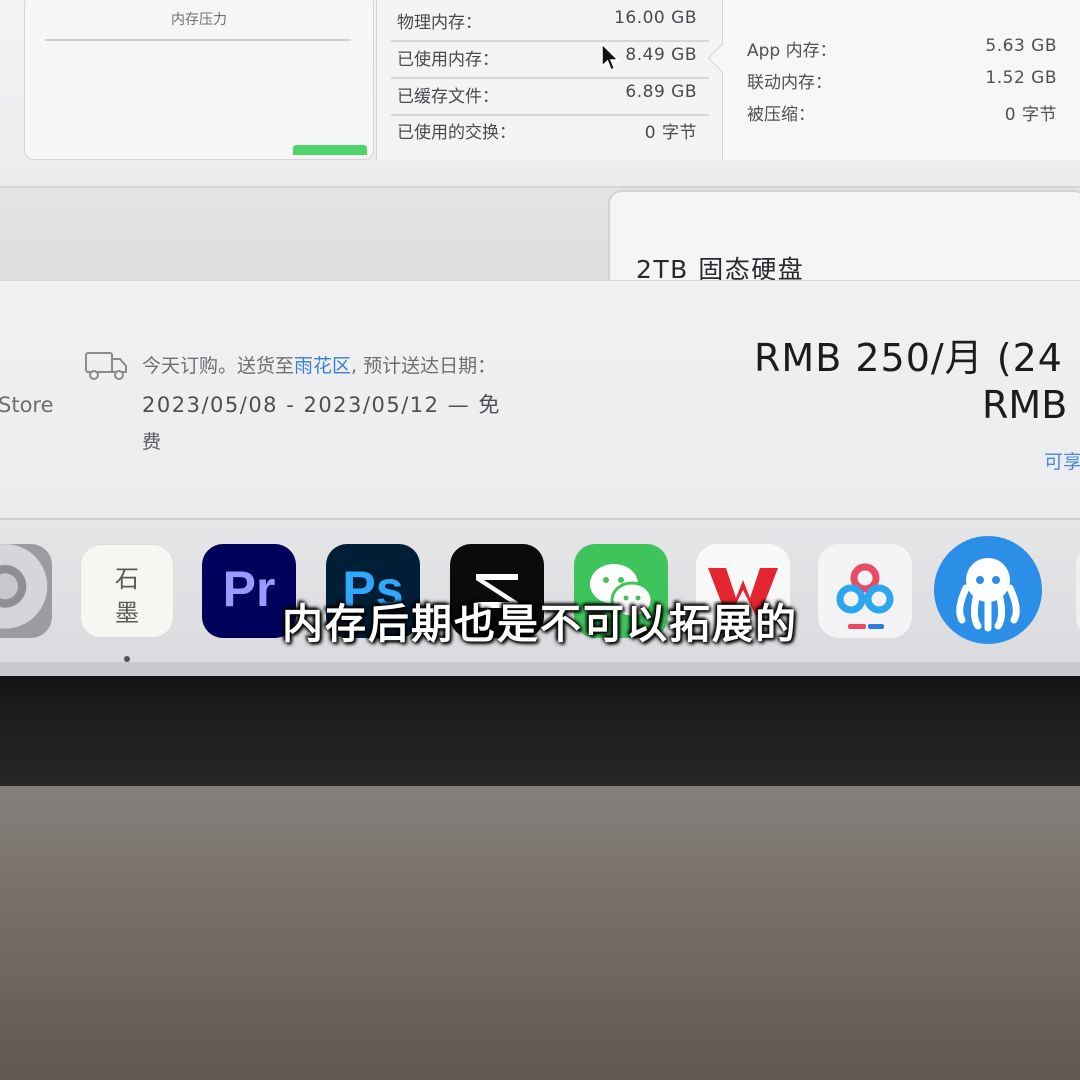 The image size is (1080, 1080). I want to click on stat-label: 已使用内存：, so click(448, 60).